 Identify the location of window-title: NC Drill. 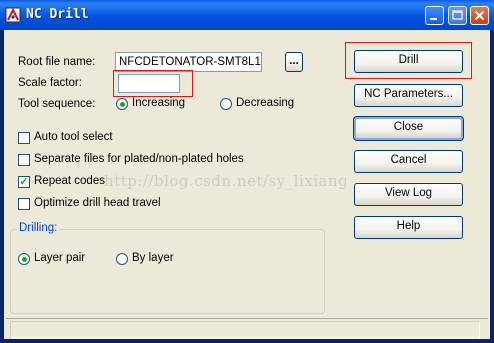
(57, 14).